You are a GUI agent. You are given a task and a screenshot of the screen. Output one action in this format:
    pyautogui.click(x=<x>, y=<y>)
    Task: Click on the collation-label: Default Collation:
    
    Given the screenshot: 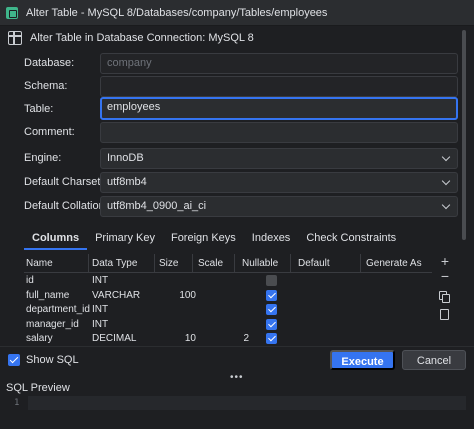 What is the action you would take?
    pyautogui.click(x=66, y=206)
    